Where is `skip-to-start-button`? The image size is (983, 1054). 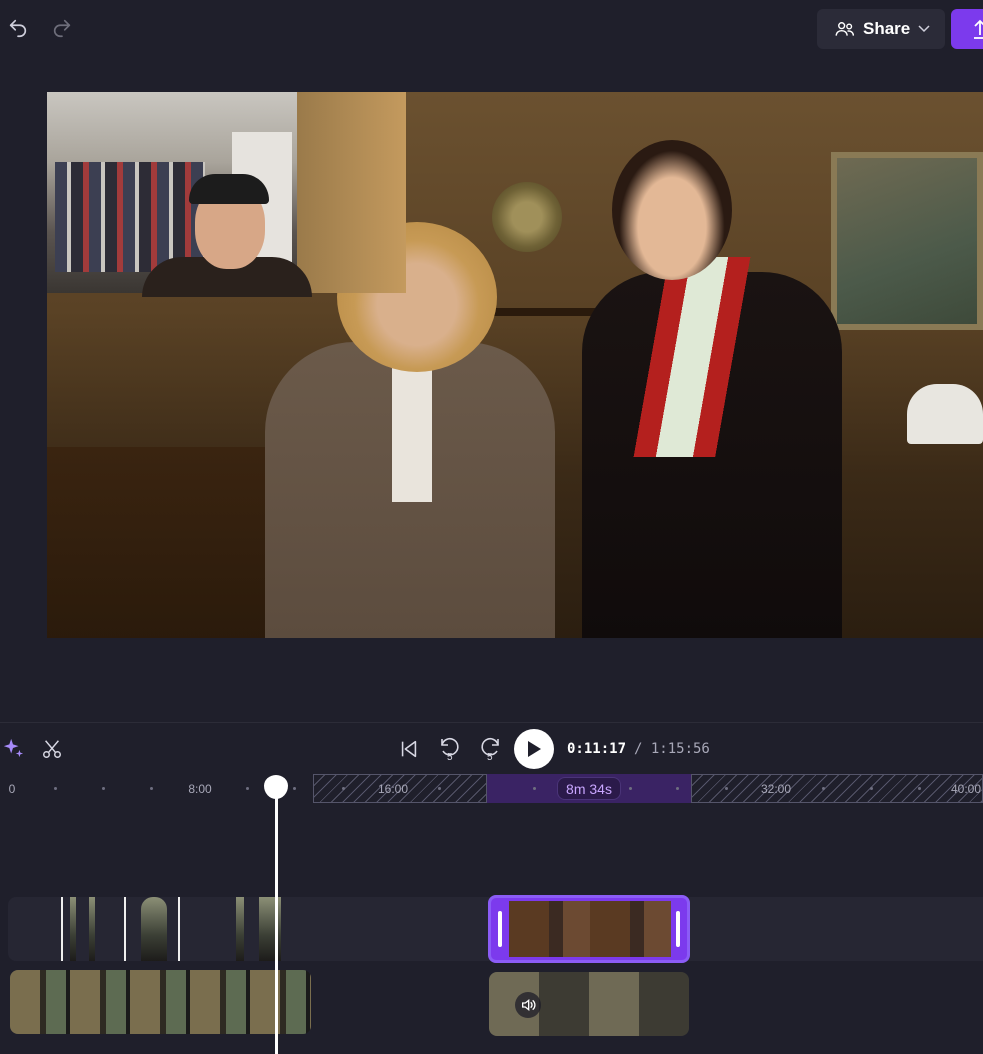
skip-to-start-button is located at coordinates (409, 749).